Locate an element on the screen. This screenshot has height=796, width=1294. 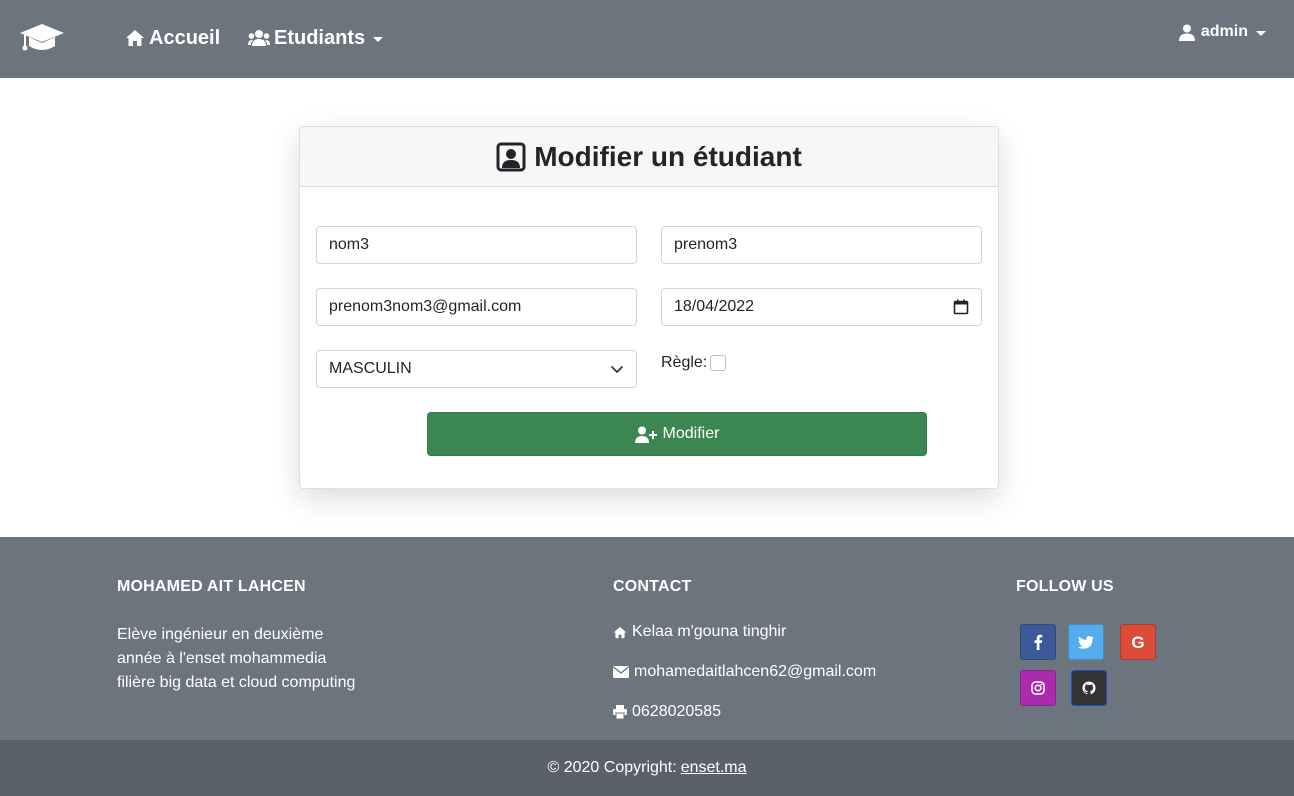
copyright-bar: © 2020 Copyright: enset.ma is located at coordinates (647, 768).